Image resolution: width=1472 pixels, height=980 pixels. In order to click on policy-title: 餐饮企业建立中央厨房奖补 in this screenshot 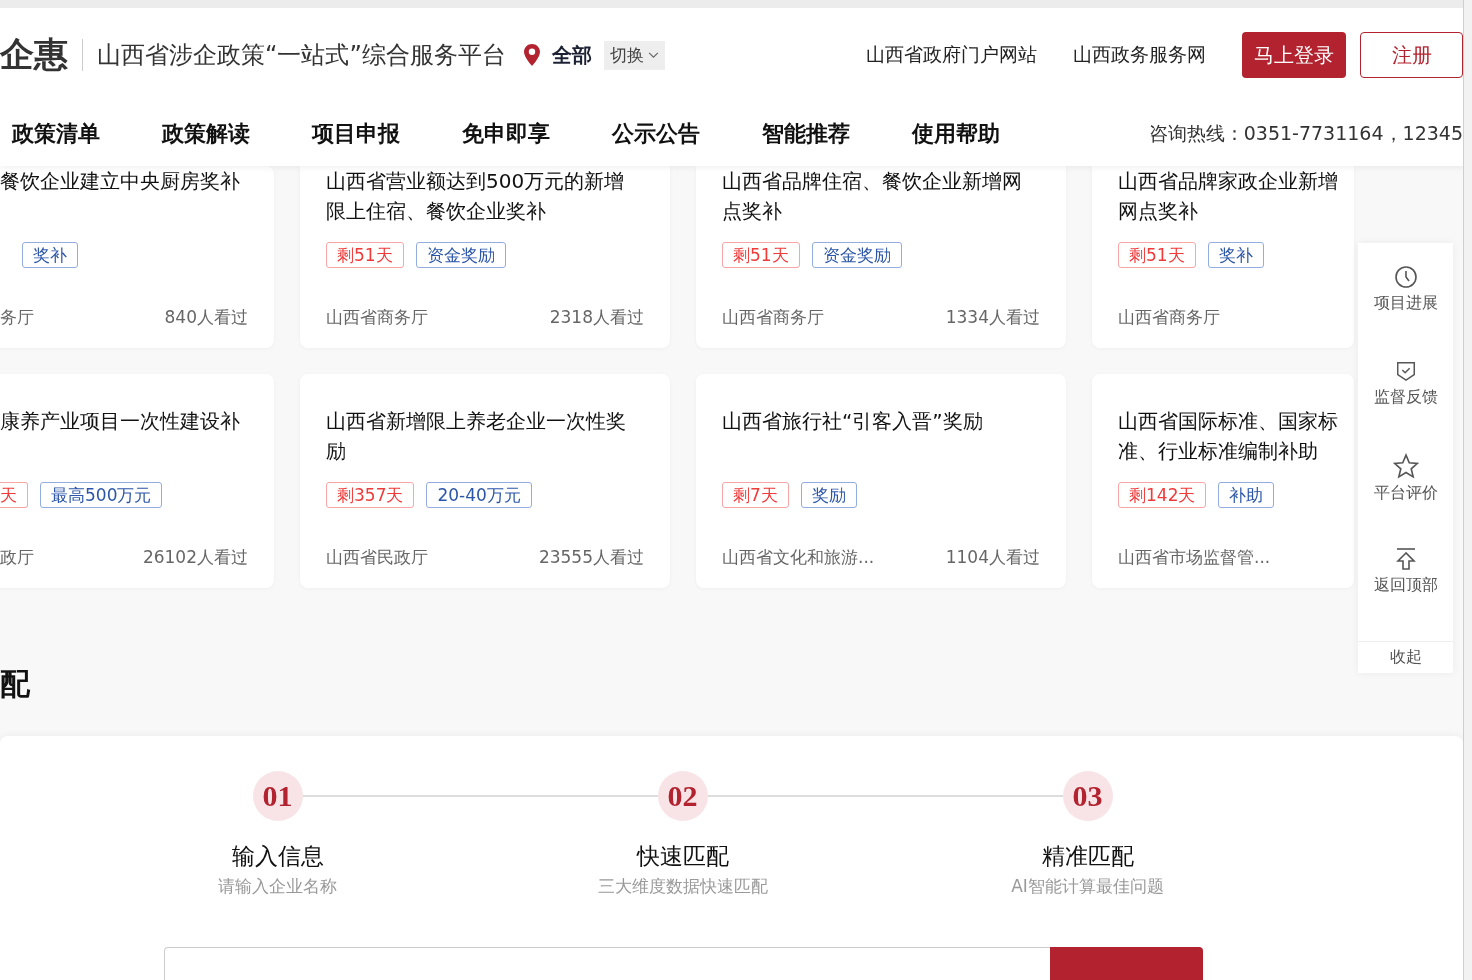, I will do `click(120, 181)`.